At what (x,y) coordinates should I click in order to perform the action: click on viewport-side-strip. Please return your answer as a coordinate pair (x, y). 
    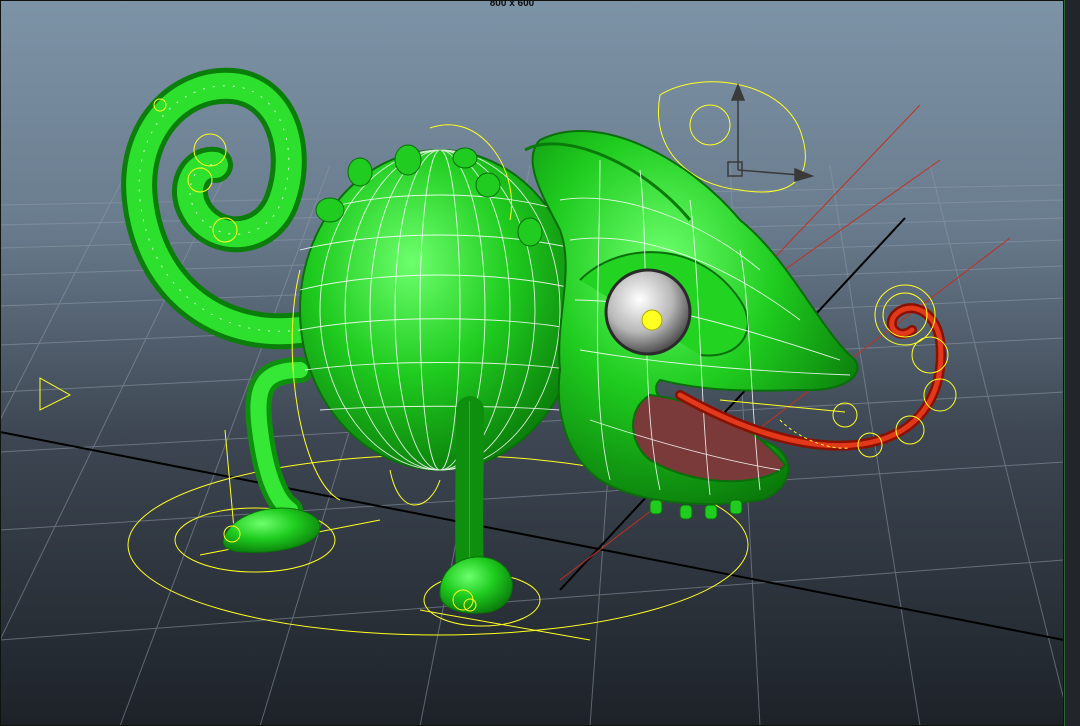
    Looking at the image, I should click on (1072, 363).